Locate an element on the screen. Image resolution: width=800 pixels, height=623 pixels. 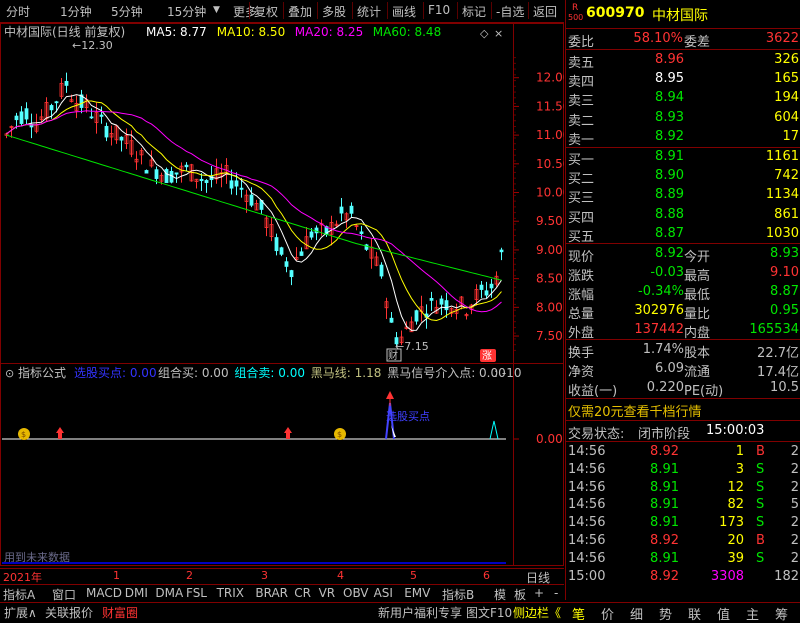
toolbar-item-2: 5分钟 is located at coordinates (127, 11).